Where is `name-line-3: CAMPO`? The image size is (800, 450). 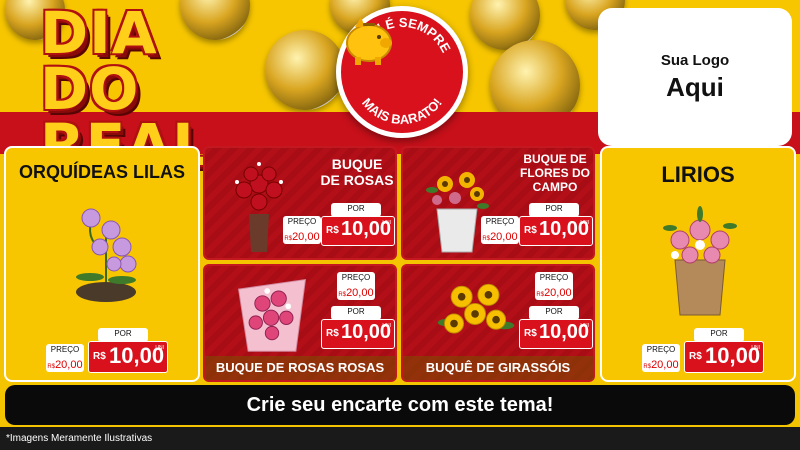
name-line-3: CAMPO is located at coordinates (555, 187).